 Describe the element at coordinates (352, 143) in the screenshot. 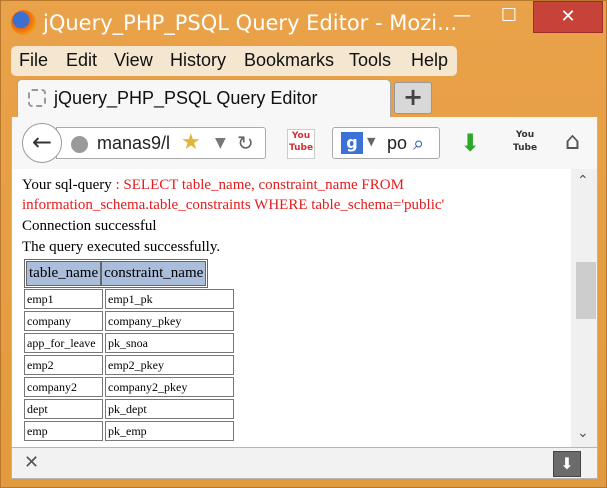

I see `google-icon: g` at that location.